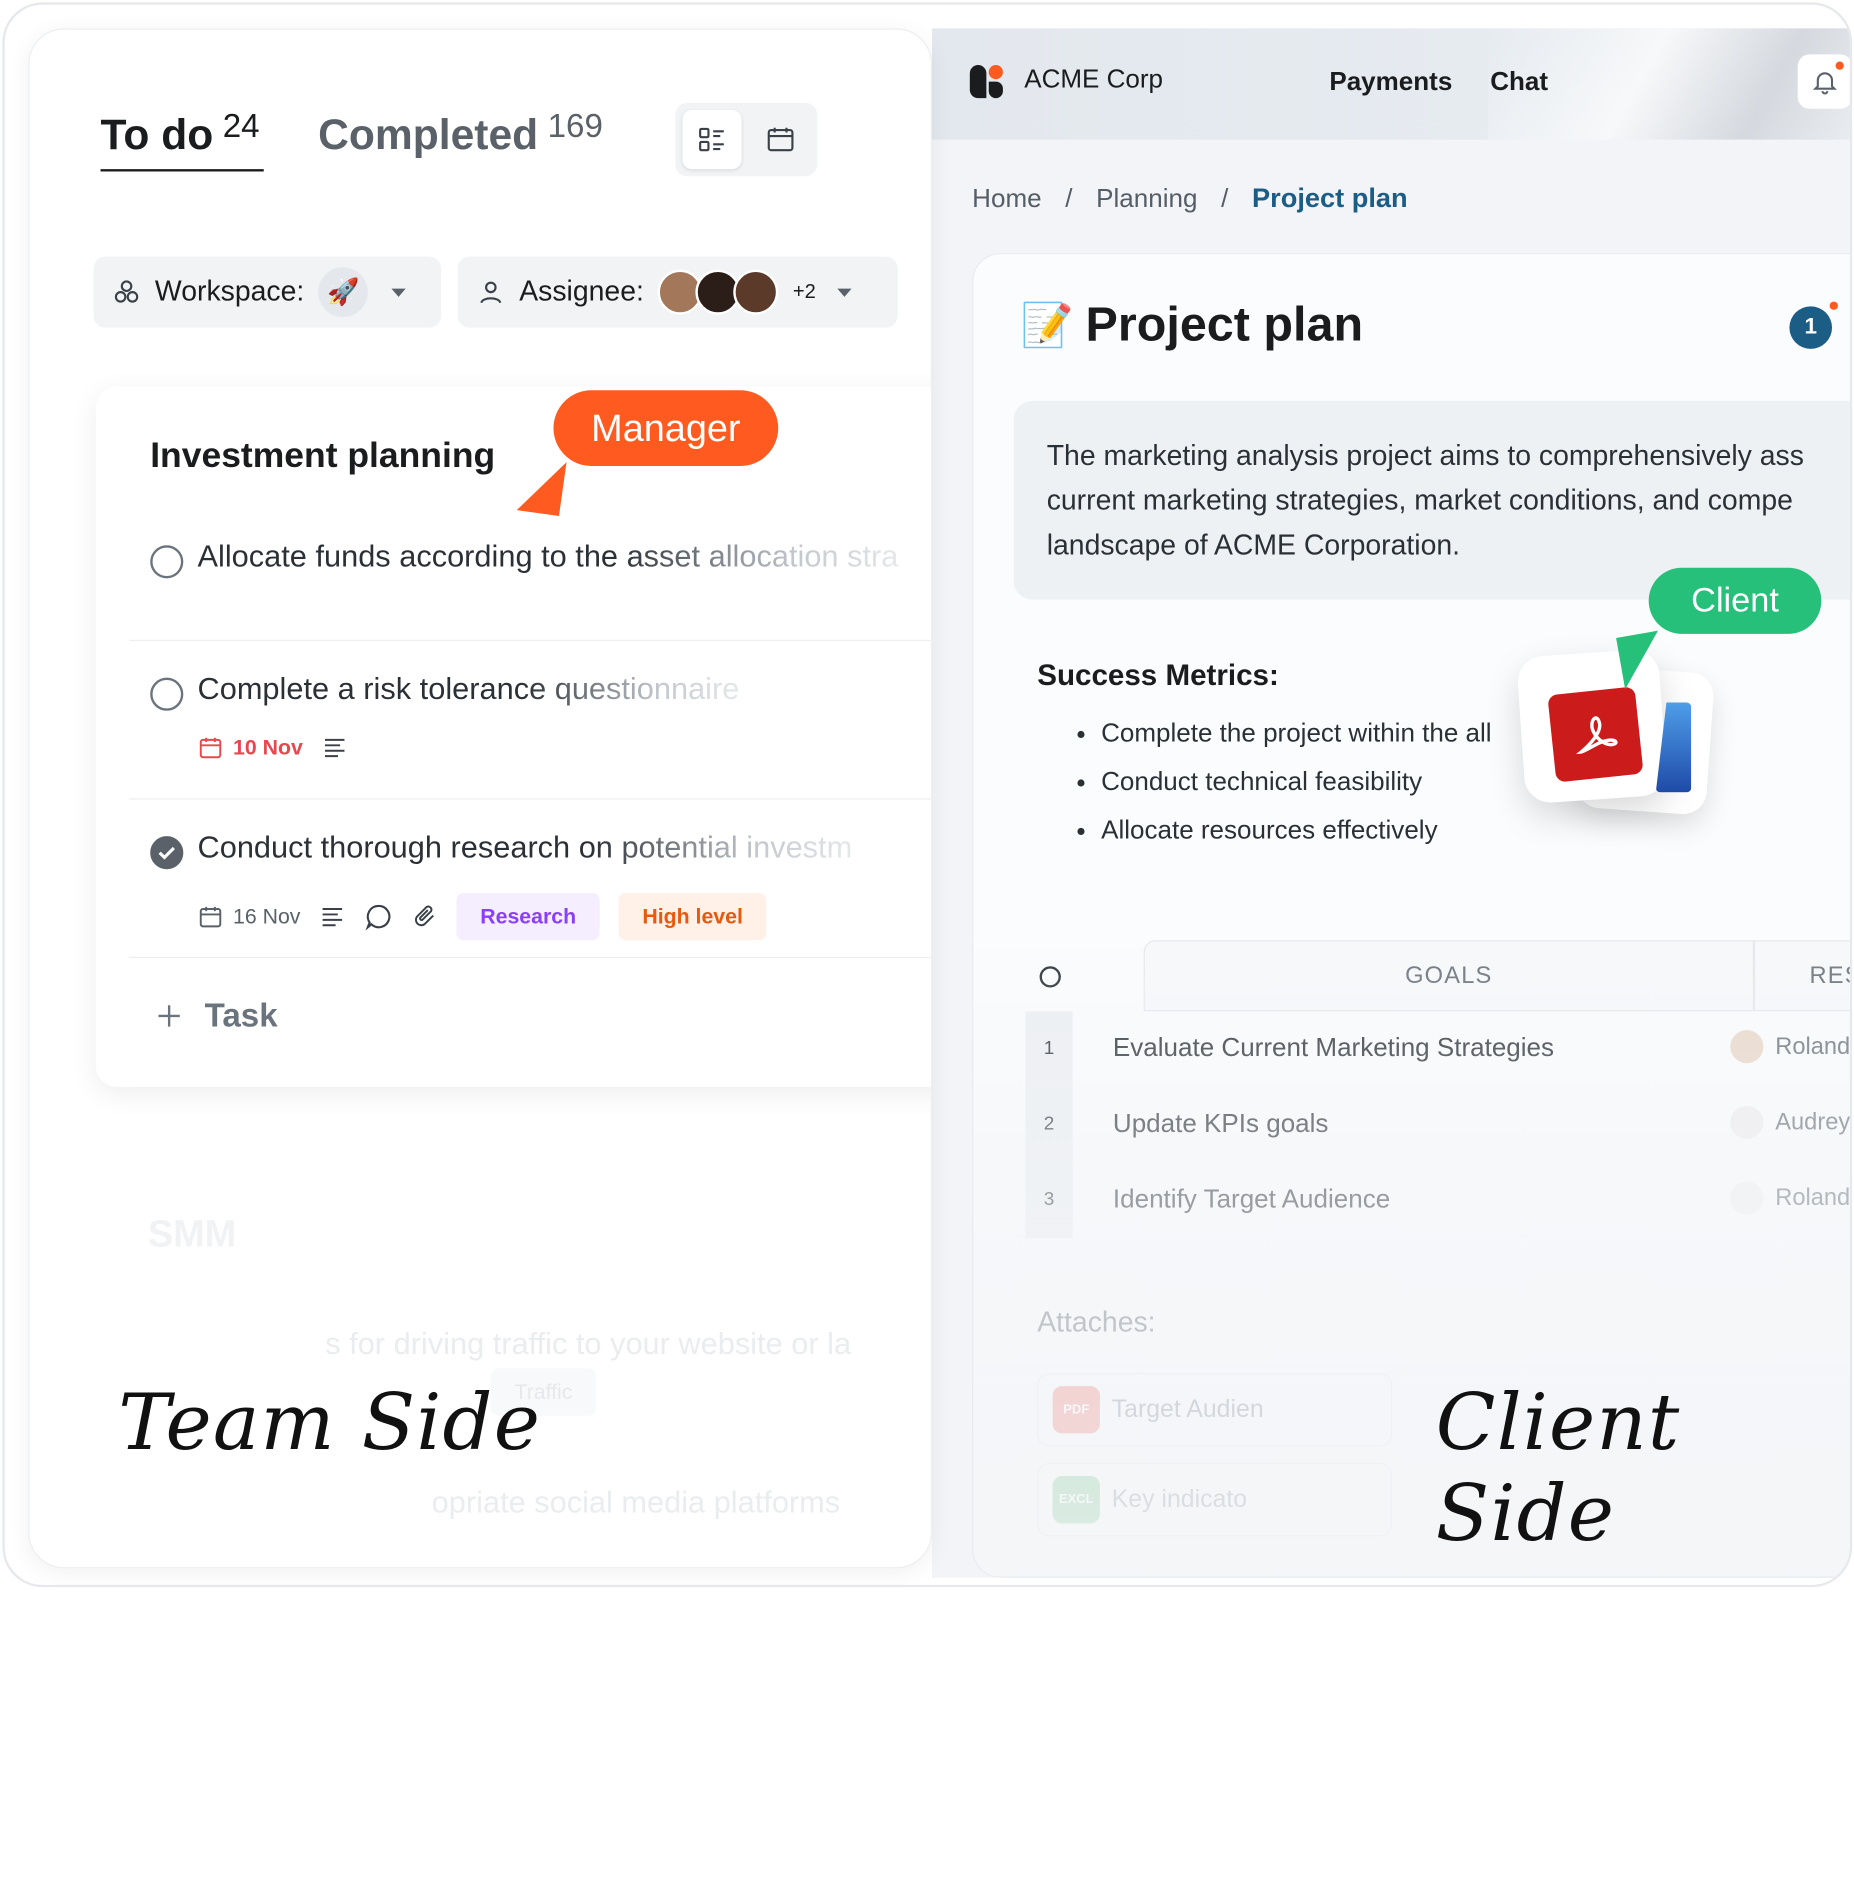 Image resolution: width=1854 pixels, height=1881 pixels. What do you see at coordinates (1437, 1124) in the screenshot?
I see `table-row: 2 Update KPIs goals Audrey` at bounding box center [1437, 1124].